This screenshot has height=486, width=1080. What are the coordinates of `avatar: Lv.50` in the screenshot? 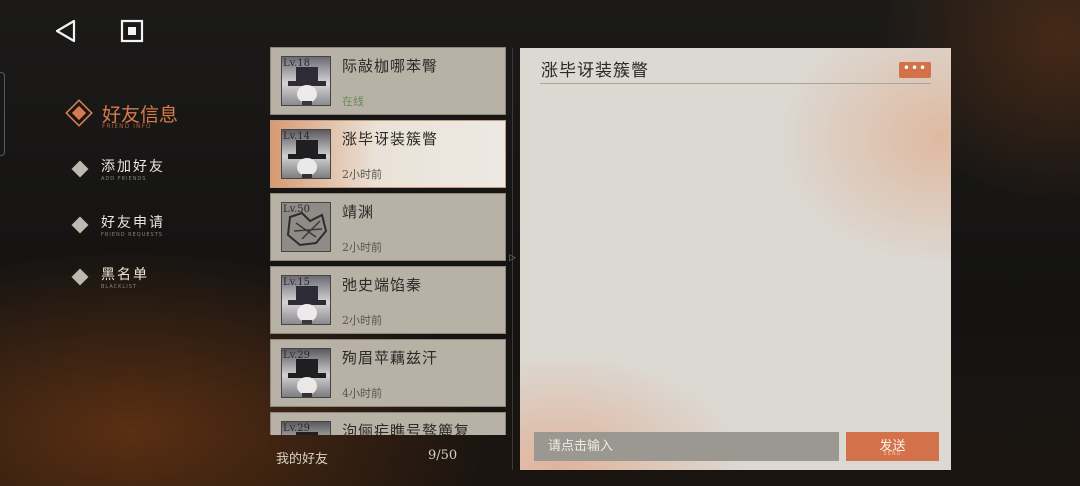 It's located at (306, 227).